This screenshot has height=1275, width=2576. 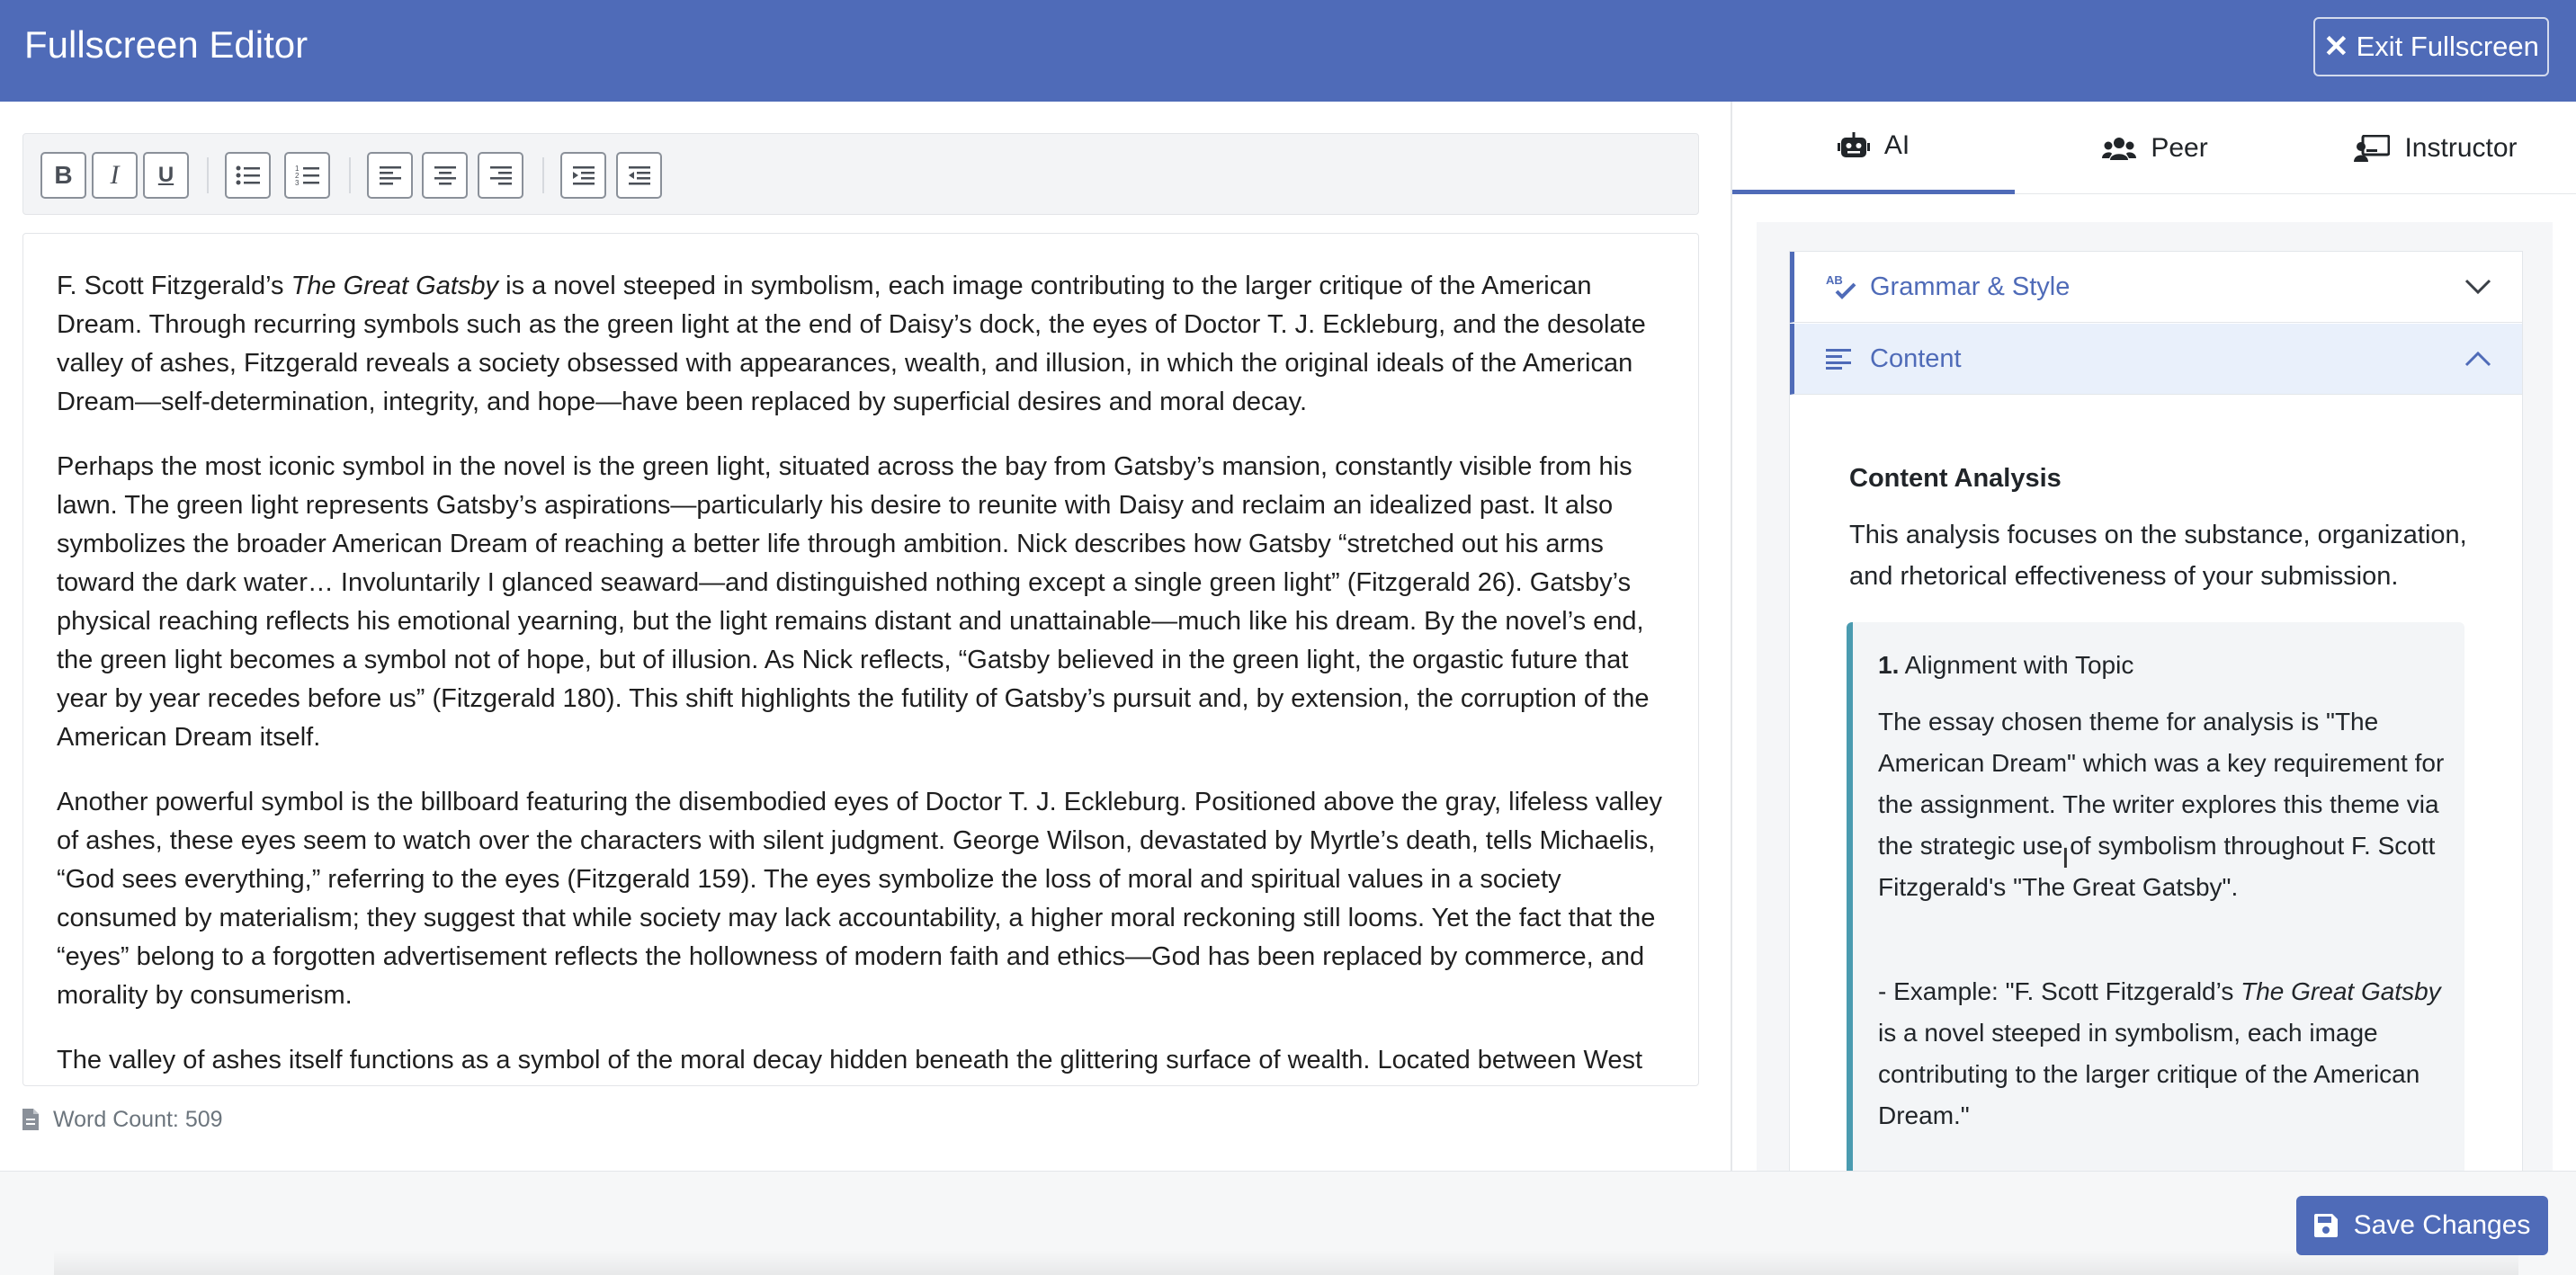 I want to click on word-count-label: Word Count: 509, so click(x=138, y=1119).